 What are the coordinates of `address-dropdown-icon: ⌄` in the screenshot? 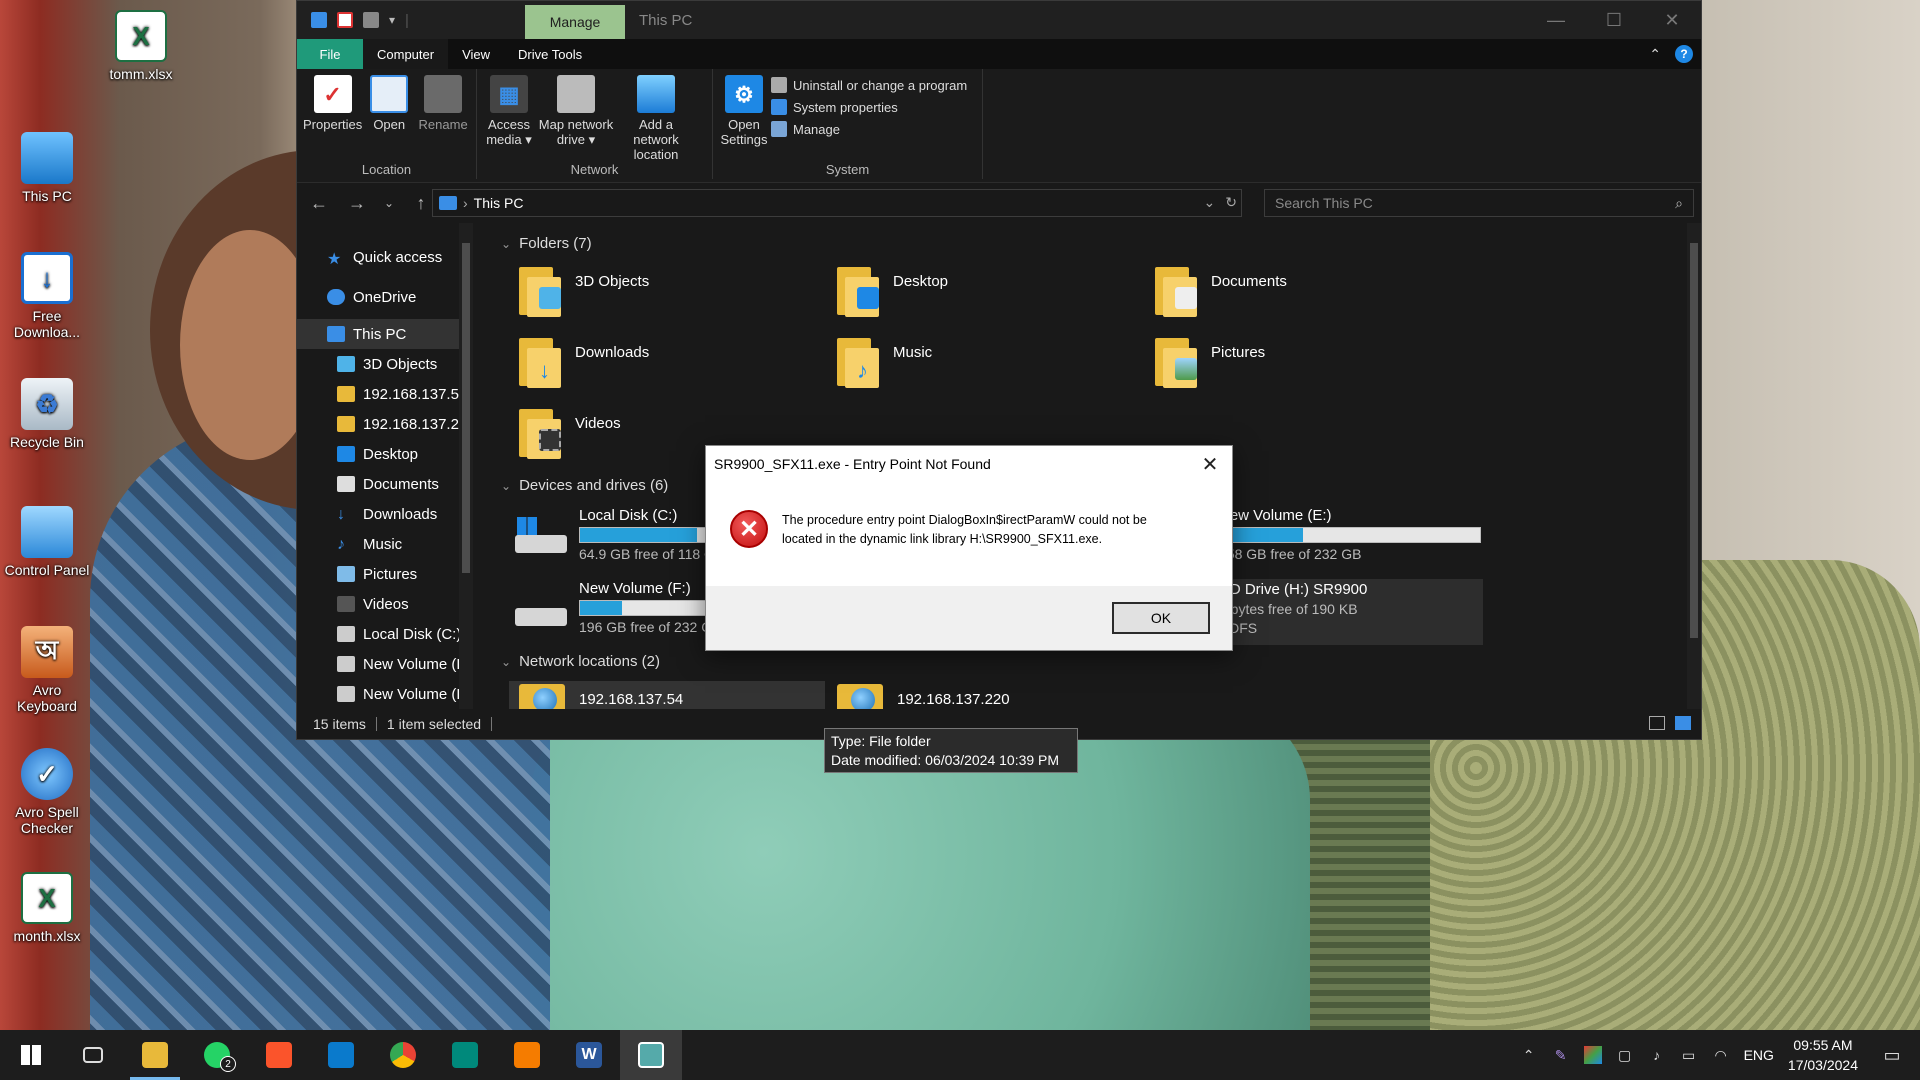 It's located at (1210, 202).